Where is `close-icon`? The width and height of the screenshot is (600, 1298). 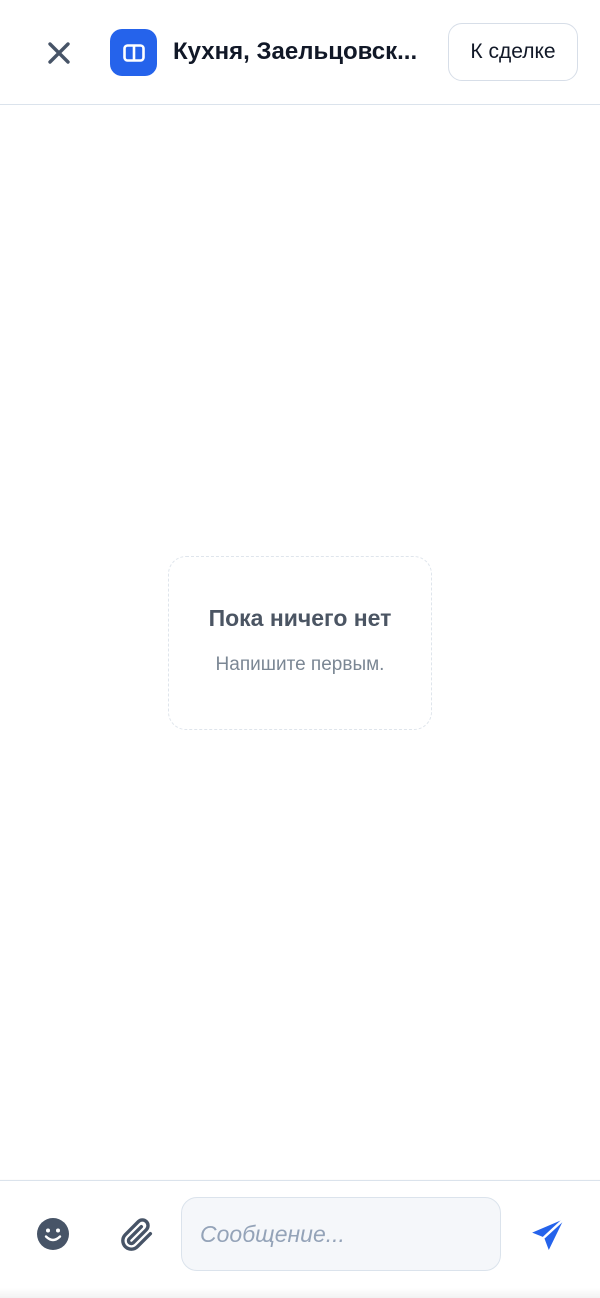
close-icon is located at coordinates (59, 53).